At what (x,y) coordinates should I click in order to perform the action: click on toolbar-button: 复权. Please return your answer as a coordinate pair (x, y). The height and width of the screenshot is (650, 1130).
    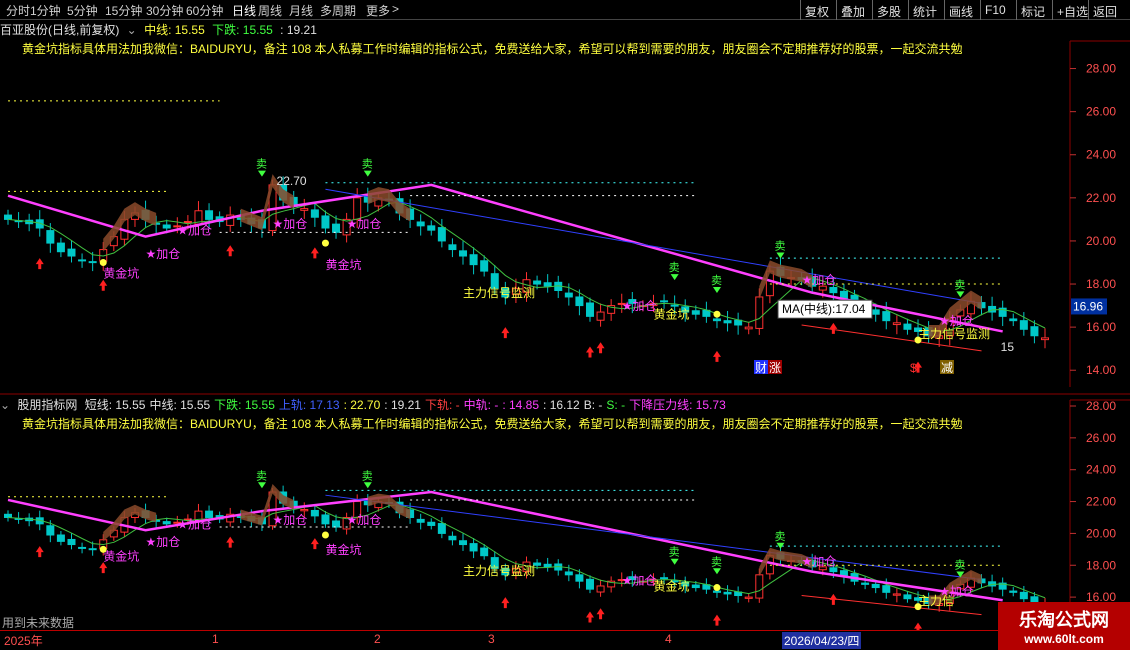
    Looking at the image, I should click on (816, 10).